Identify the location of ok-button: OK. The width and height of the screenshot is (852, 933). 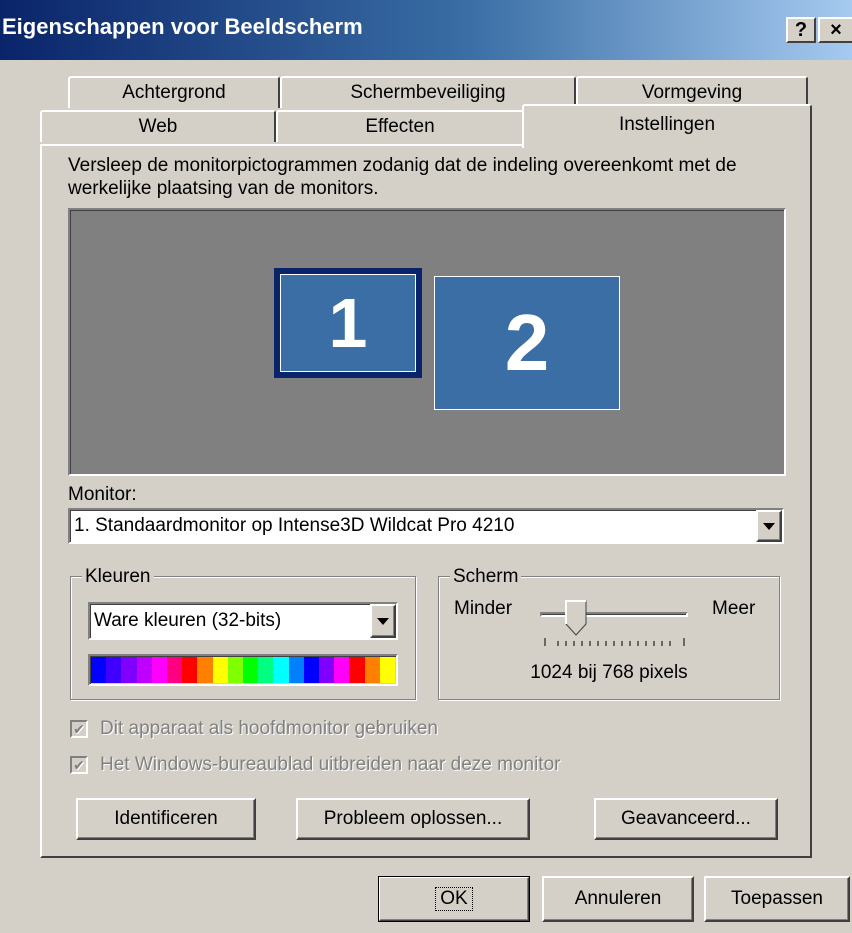
(454, 899).